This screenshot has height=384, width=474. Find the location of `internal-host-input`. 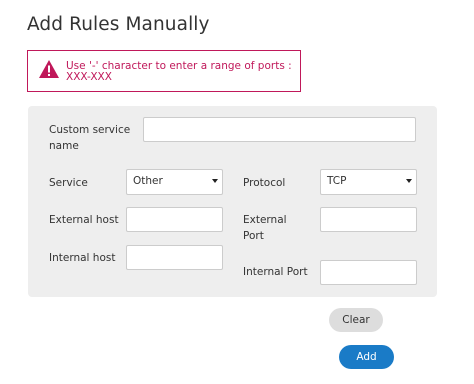

internal-host-input is located at coordinates (174, 257).